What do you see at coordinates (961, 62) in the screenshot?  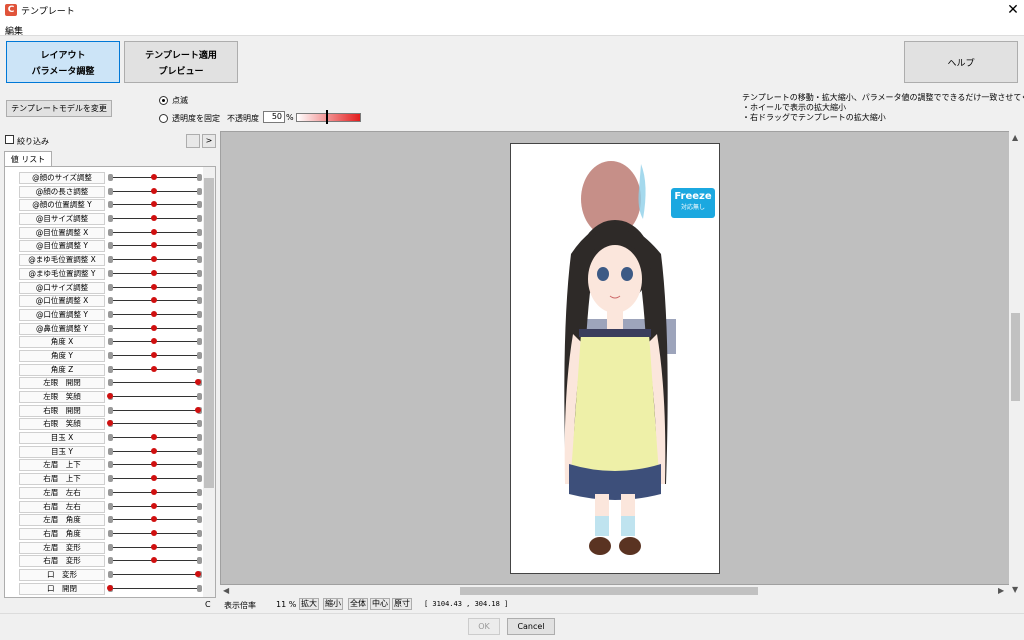 I see `help-button: ヘルプ` at bounding box center [961, 62].